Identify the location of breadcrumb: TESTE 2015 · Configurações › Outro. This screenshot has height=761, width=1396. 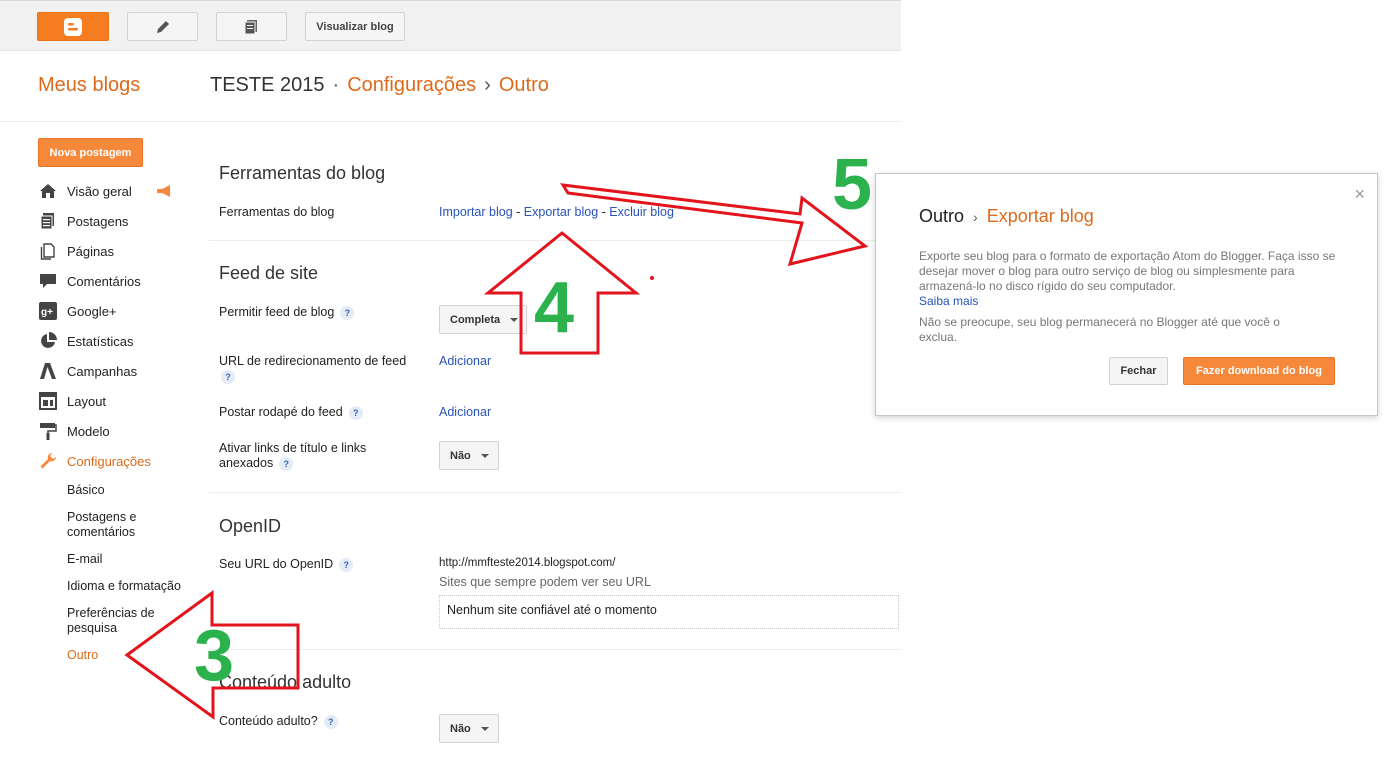
(379, 85).